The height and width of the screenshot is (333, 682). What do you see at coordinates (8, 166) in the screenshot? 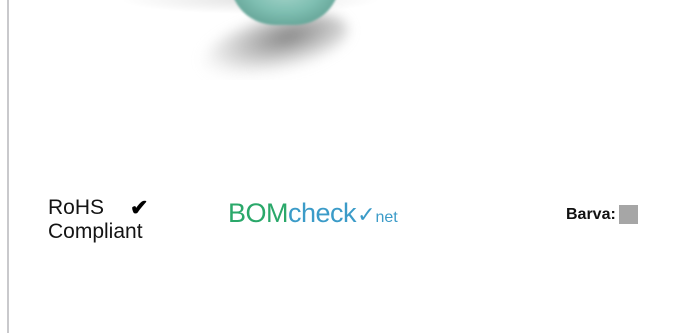
I see `left-divider` at bounding box center [8, 166].